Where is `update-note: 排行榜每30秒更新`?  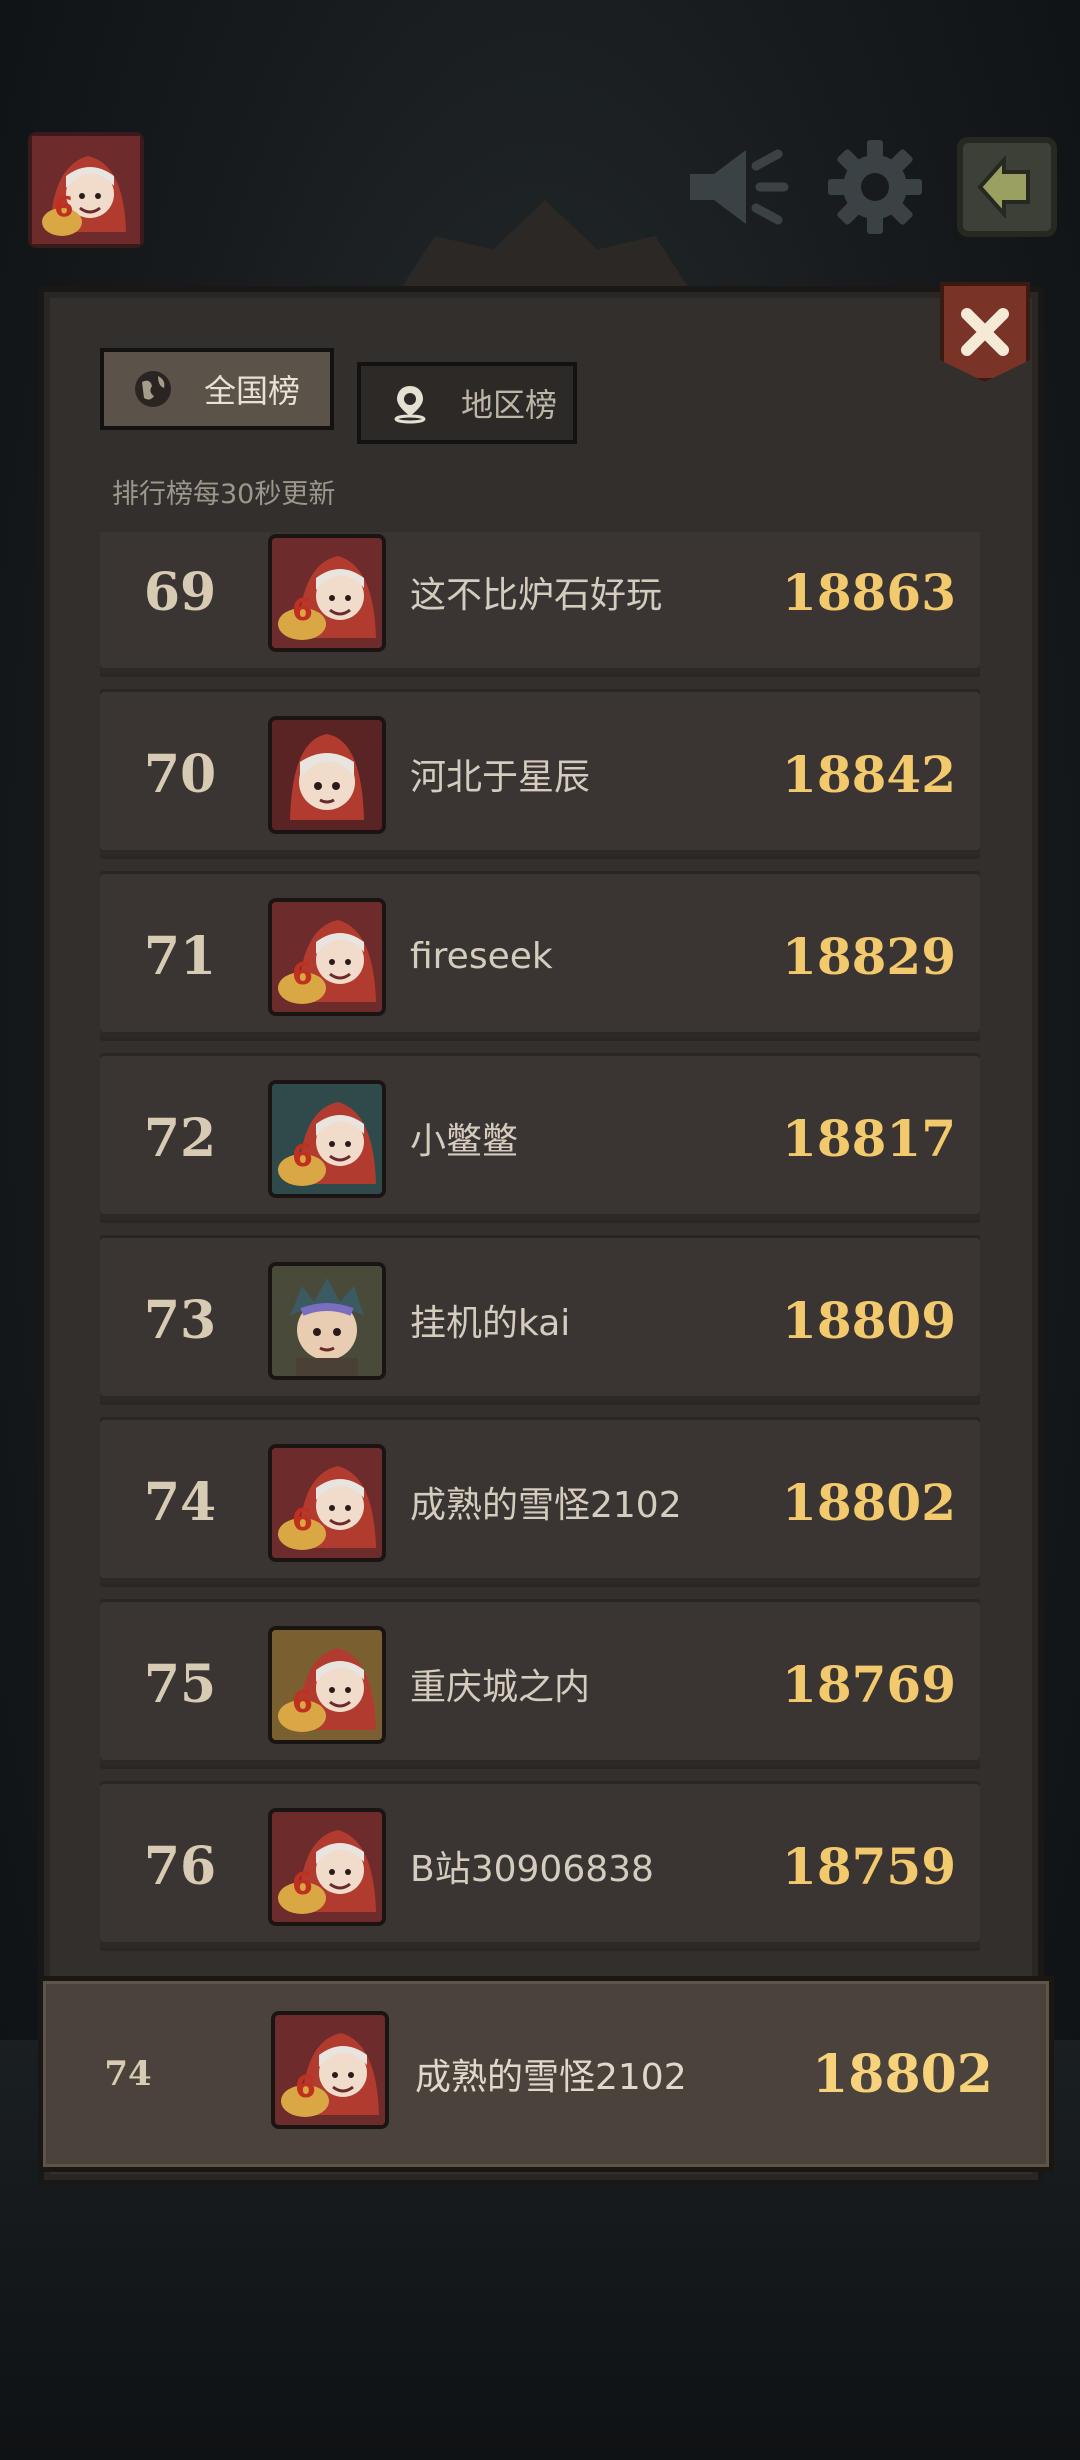
update-note: 排行榜每30秒更新 is located at coordinates (224, 494).